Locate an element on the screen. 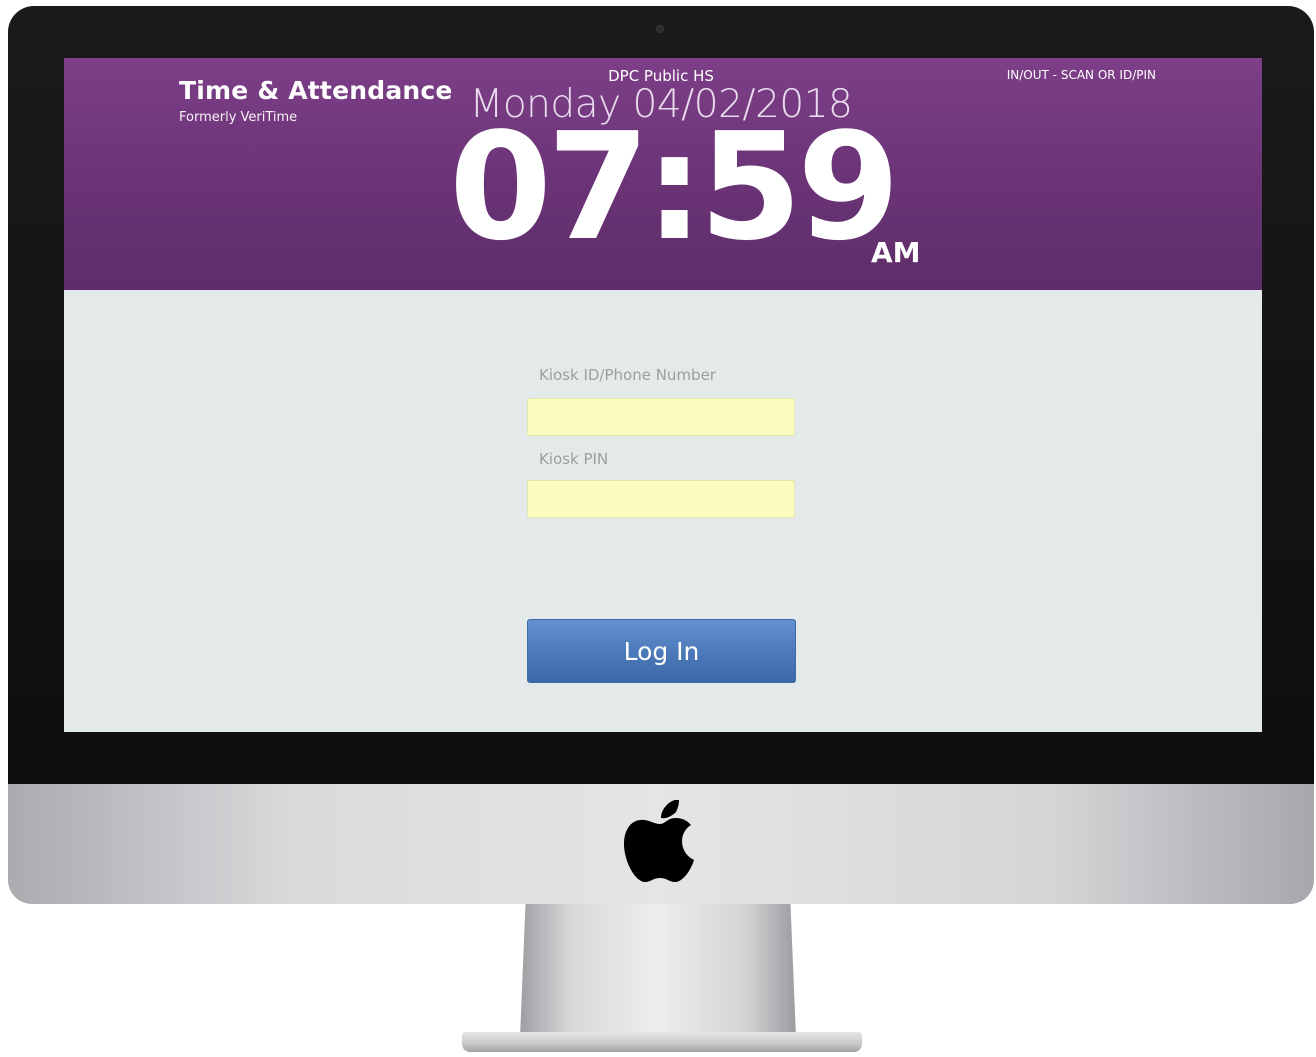 The image size is (1316, 1057). kiosk-mode: IN/OUT - SCAN OR ID/PIN is located at coordinates (1081, 75).